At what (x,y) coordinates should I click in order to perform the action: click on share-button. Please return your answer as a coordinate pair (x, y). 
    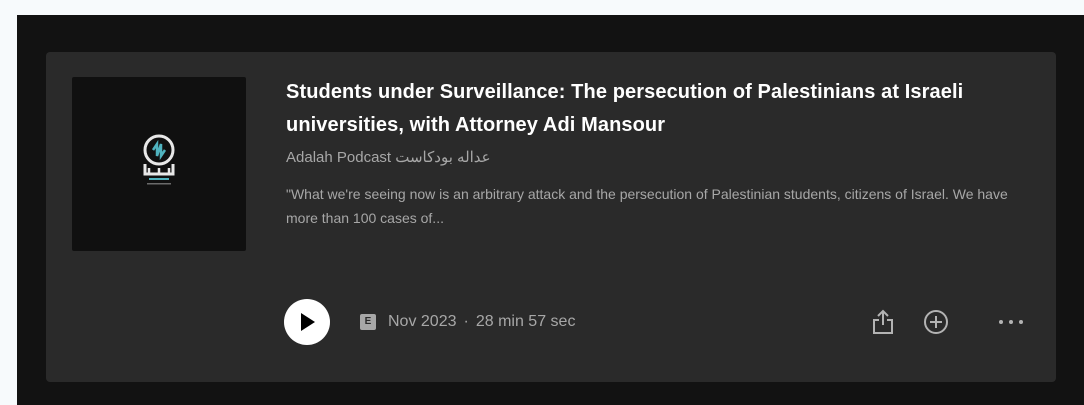
    Looking at the image, I should click on (883, 322).